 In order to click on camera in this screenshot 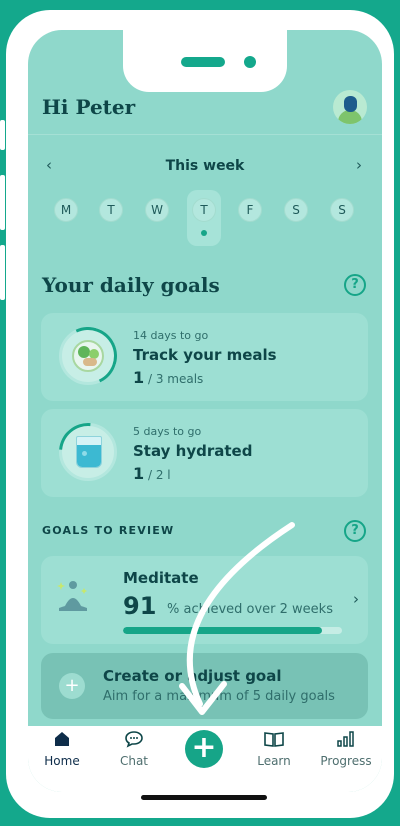, I will do `click(250, 62)`.